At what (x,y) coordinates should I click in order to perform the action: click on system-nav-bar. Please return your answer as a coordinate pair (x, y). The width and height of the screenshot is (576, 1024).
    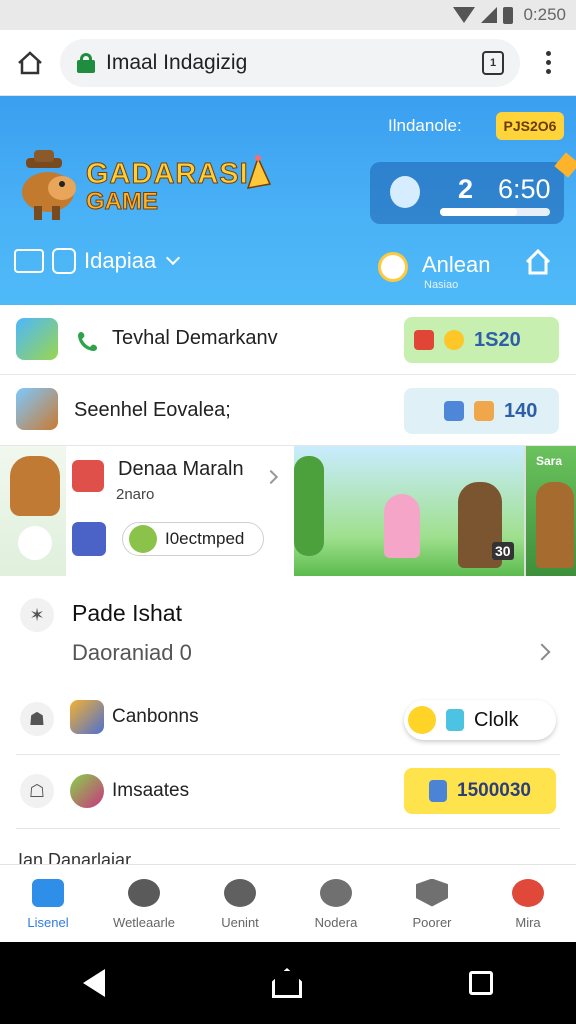
    Looking at the image, I should click on (288, 983).